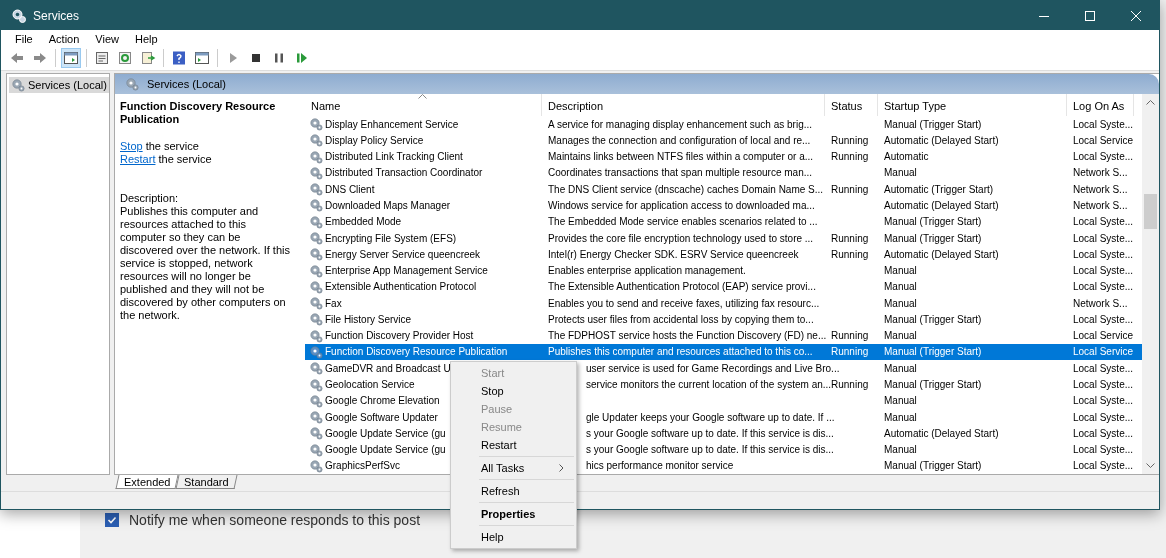 This screenshot has width=1166, height=558. What do you see at coordinates (513, 391) in the screenshot?
I see `menu-item: Stop` at bounding box center [513, 391].